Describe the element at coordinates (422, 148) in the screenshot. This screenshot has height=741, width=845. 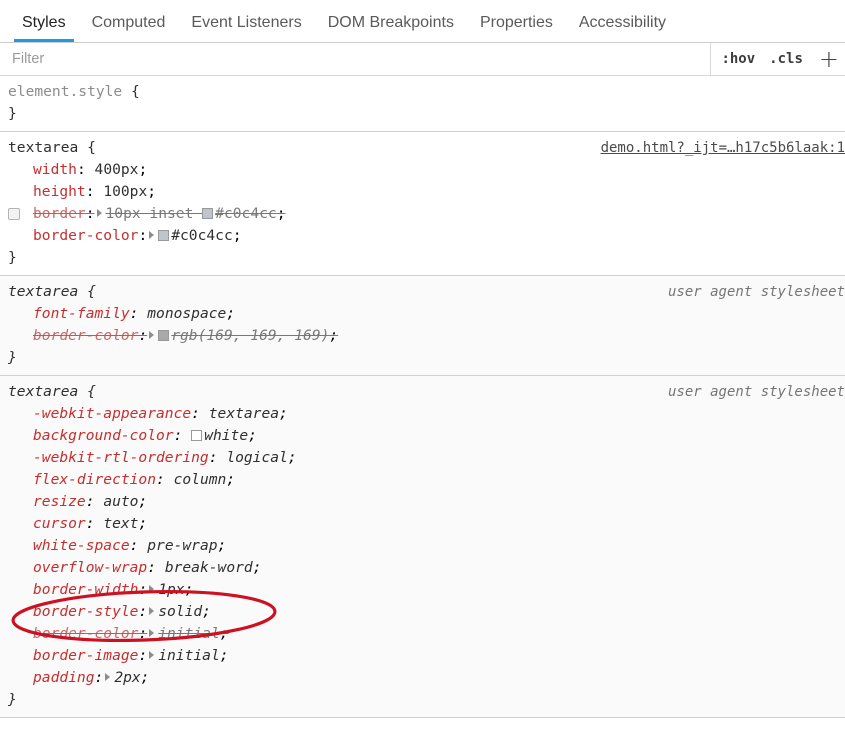
I see `rule-selector-line: textarea {demo.html?_ijt=…h17c5b6laak:1` at that location.